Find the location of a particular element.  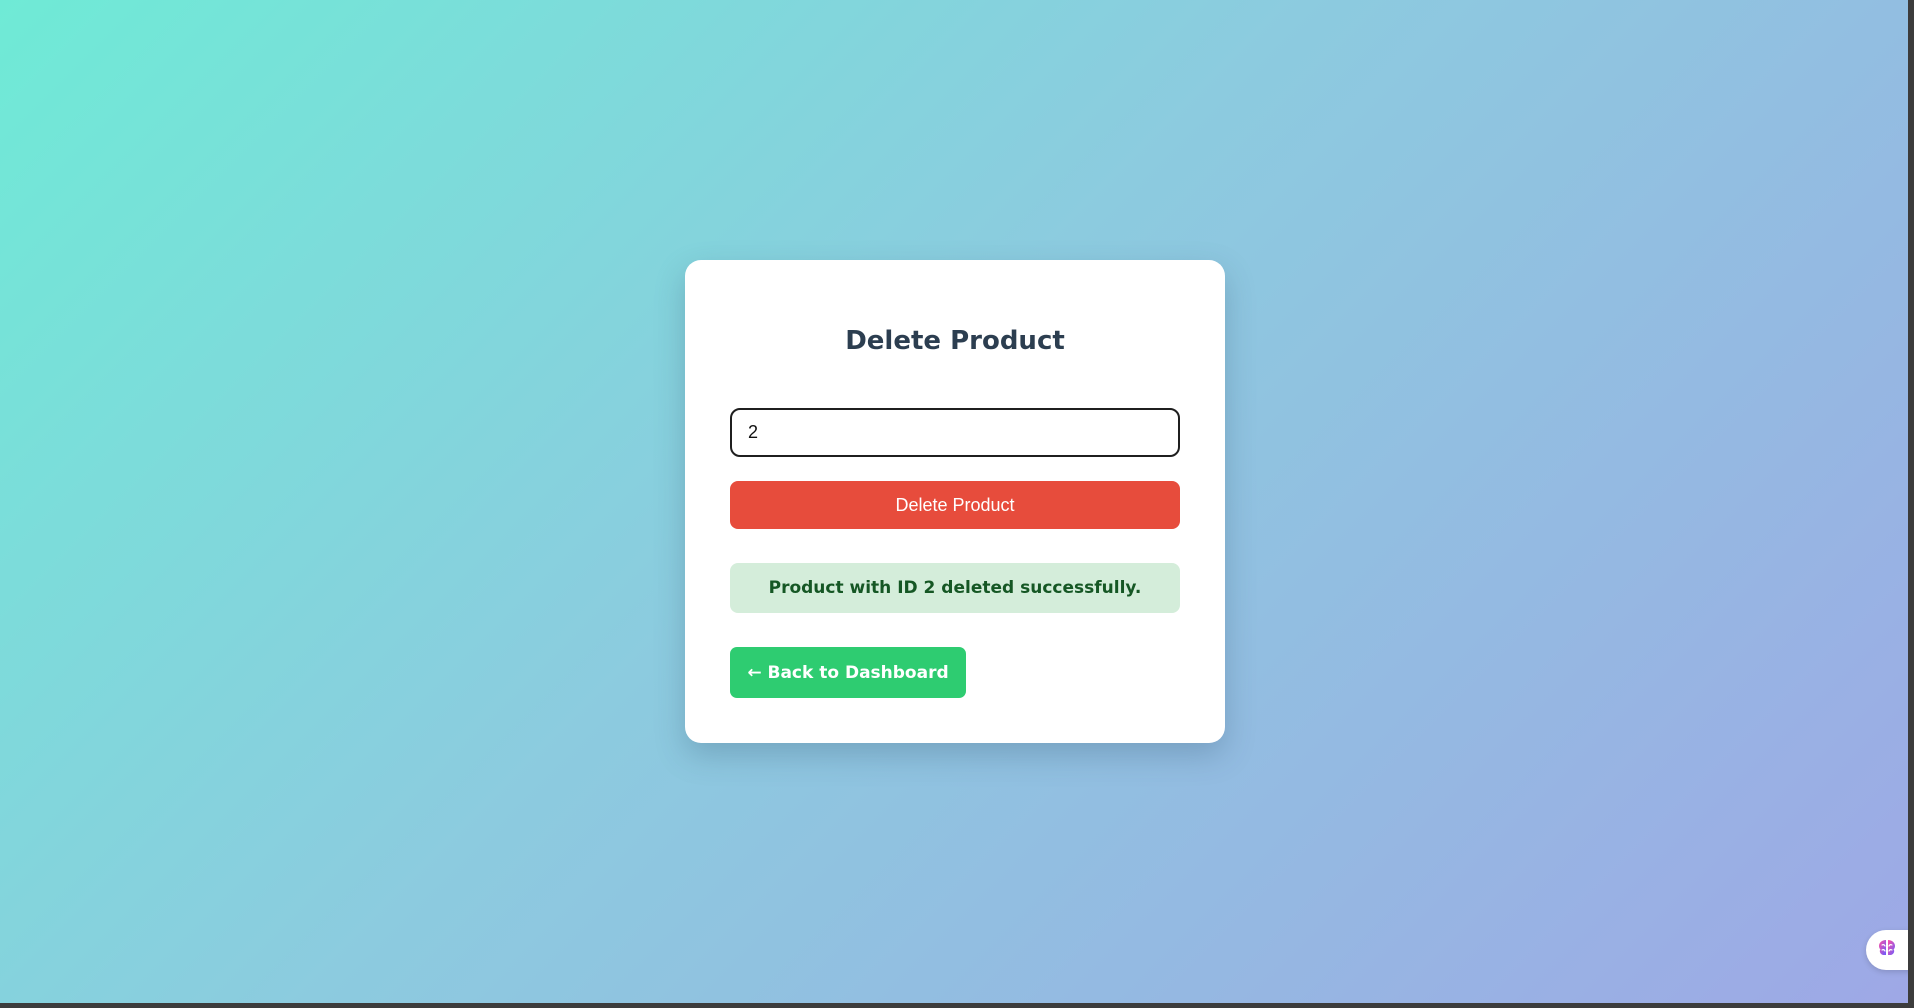

back-to-dashboard-label: ← Back to Dashboard is located at coordinates (848, 672).